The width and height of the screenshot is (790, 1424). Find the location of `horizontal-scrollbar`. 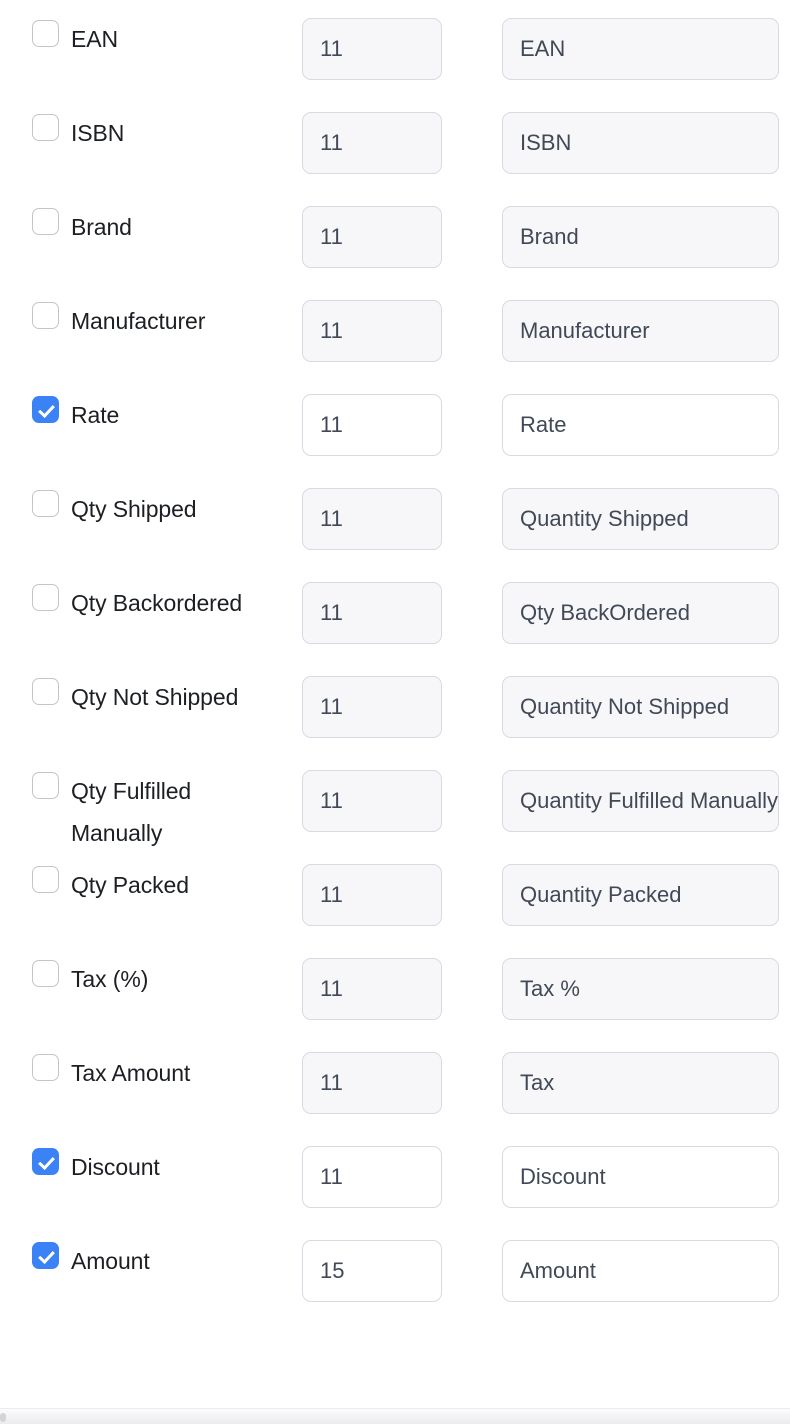

horizontal-scrollbar is located at coordinates (395, 1416).